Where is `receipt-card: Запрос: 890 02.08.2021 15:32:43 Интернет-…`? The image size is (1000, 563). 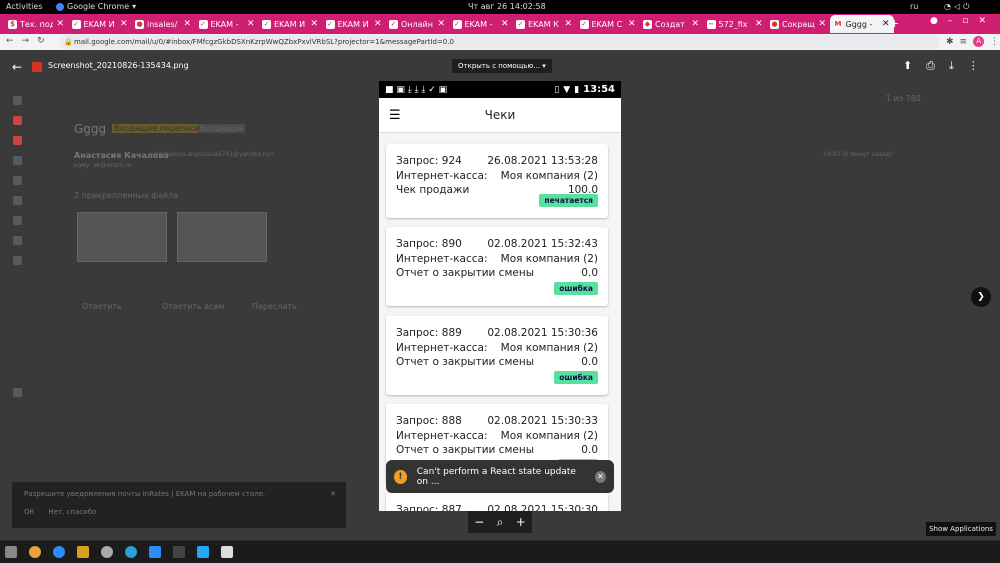
receipt-card: Запрос: 890 02.08.2021 15:32:43 Интернет-… is located at coordinates (497, 266).